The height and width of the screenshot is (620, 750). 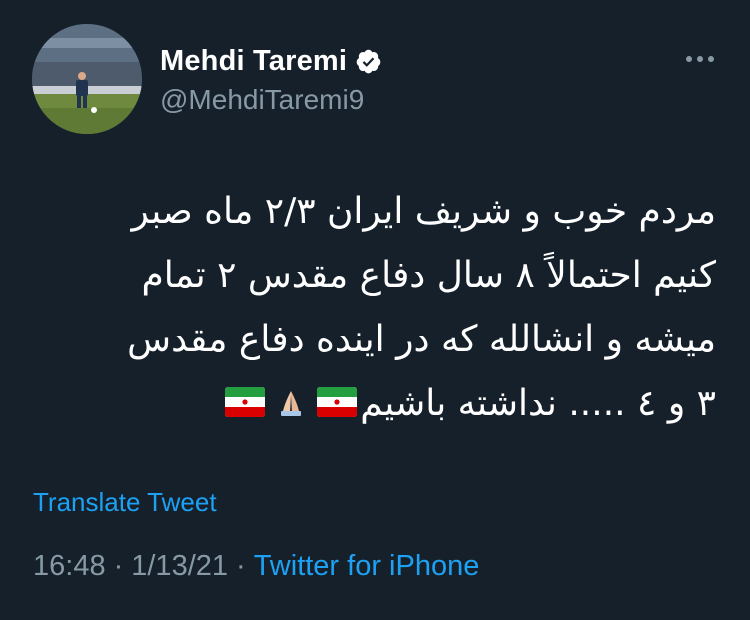 What do you see at coordinates (368, 61) in the screenshot?
I see `verified-badge-icon` at bounding box center [368, 61].